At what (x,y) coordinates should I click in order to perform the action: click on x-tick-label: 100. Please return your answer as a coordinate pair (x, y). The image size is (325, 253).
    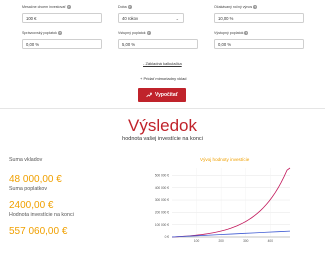
    Looking at the image, I should click on (197, 241).